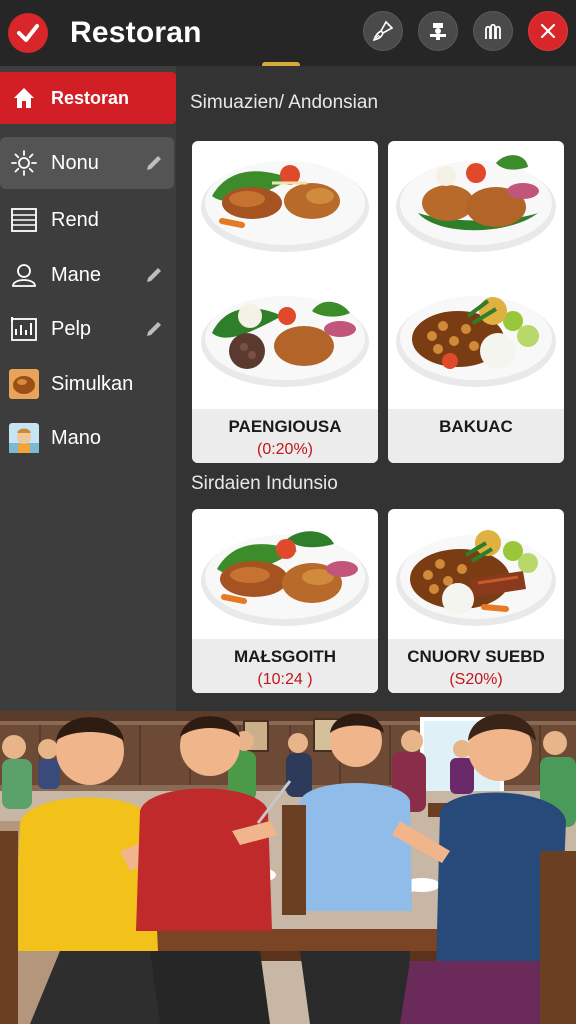 This screenshot has height=1024, width=576. I want to click on chef-icon, so click(438, 31).